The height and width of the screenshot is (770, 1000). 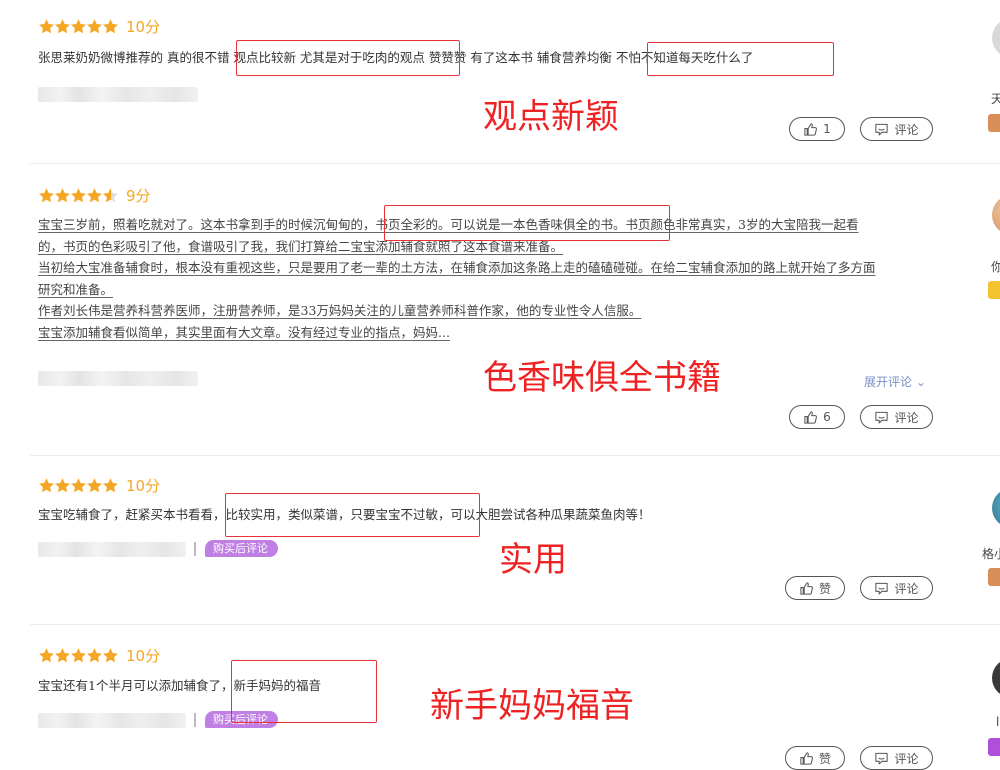 What do you see at coordinates (532, 706) in the screenshot?
I see `annotation-label: 新手妈妈福音` at bounding box center [532, 706].